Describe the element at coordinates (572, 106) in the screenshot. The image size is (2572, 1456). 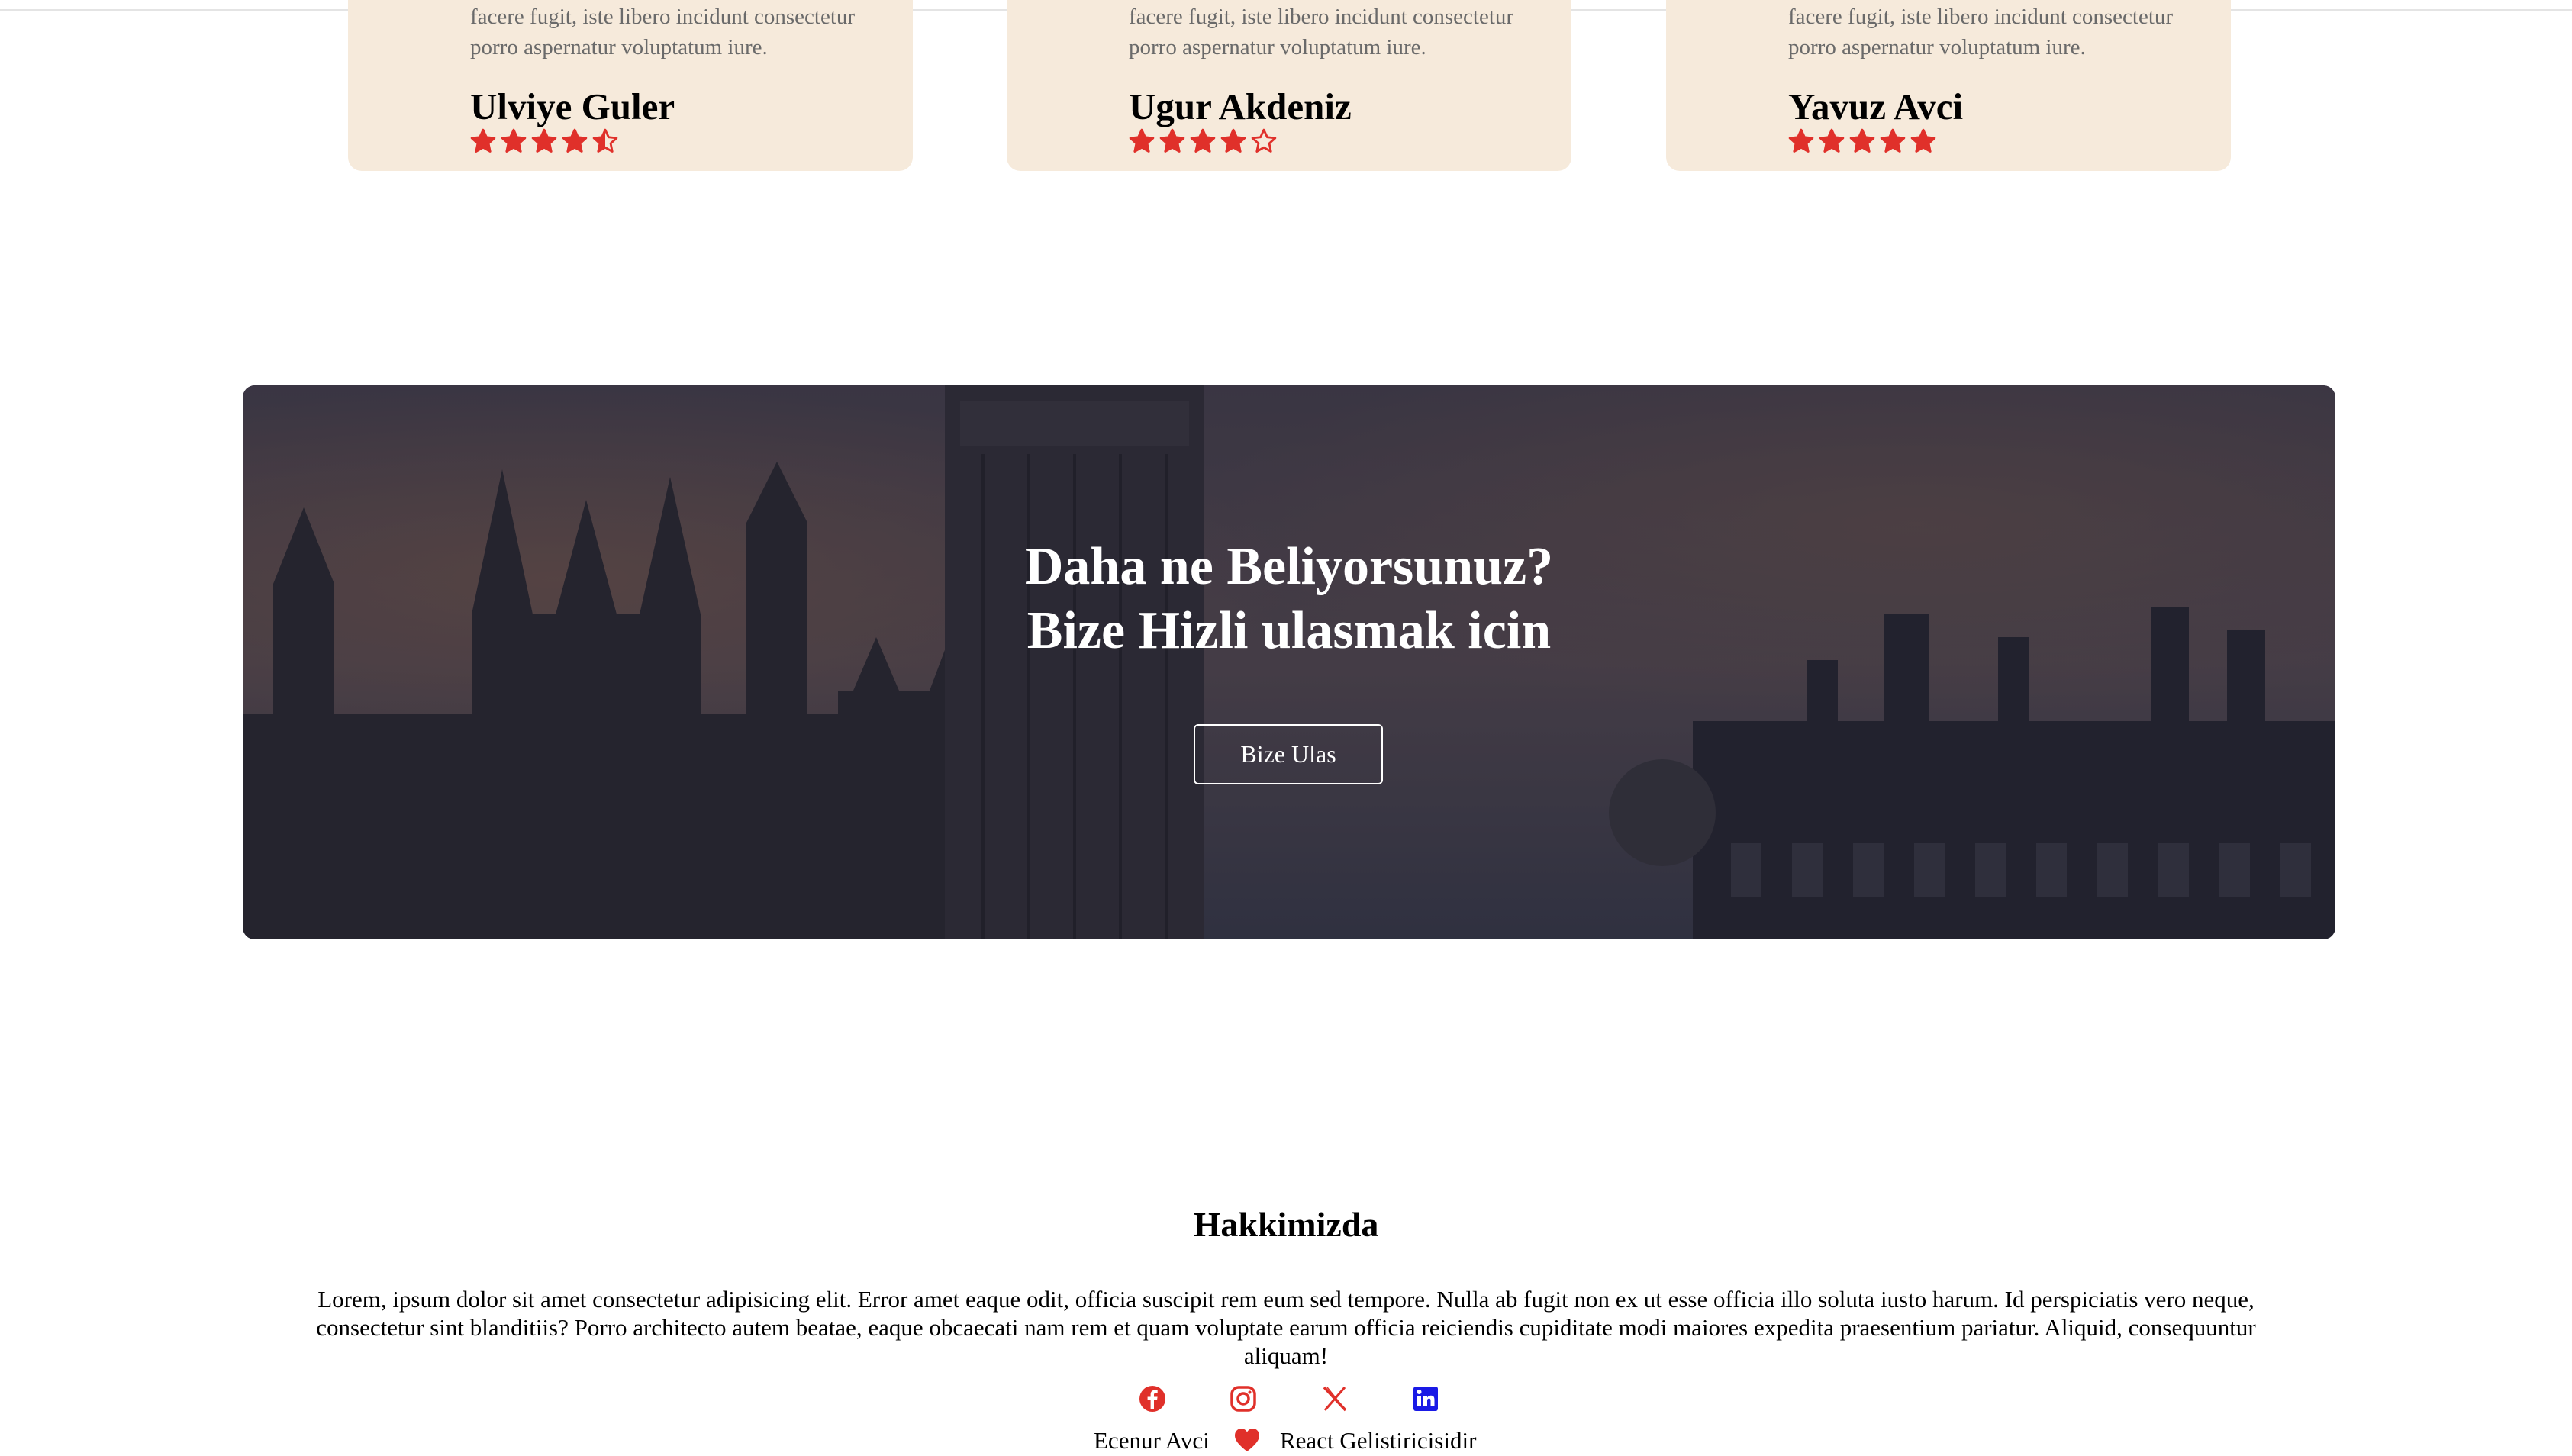
I see `testimonial-name: Ulviye Guler` at that location.